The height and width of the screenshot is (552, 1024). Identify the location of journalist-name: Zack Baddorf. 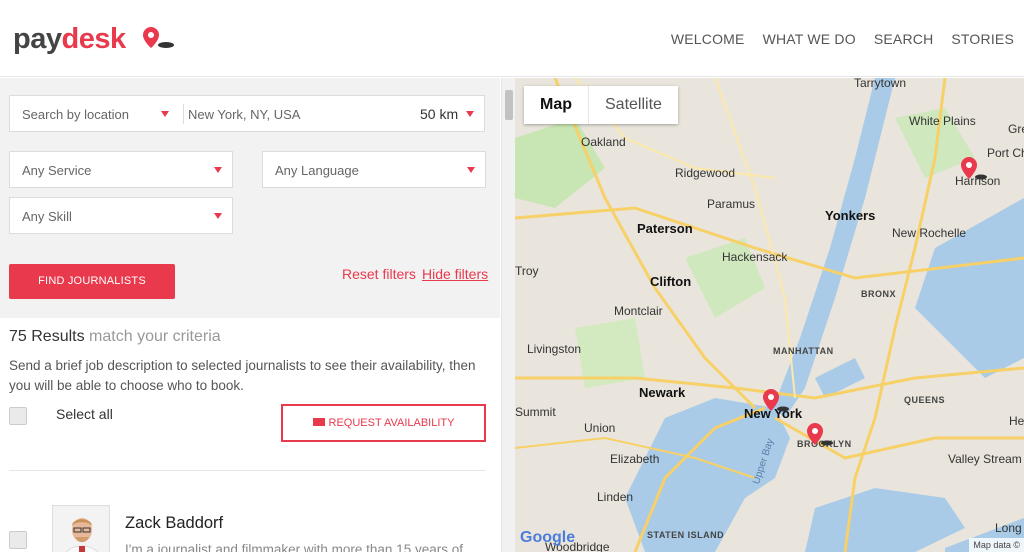
(174, 523).